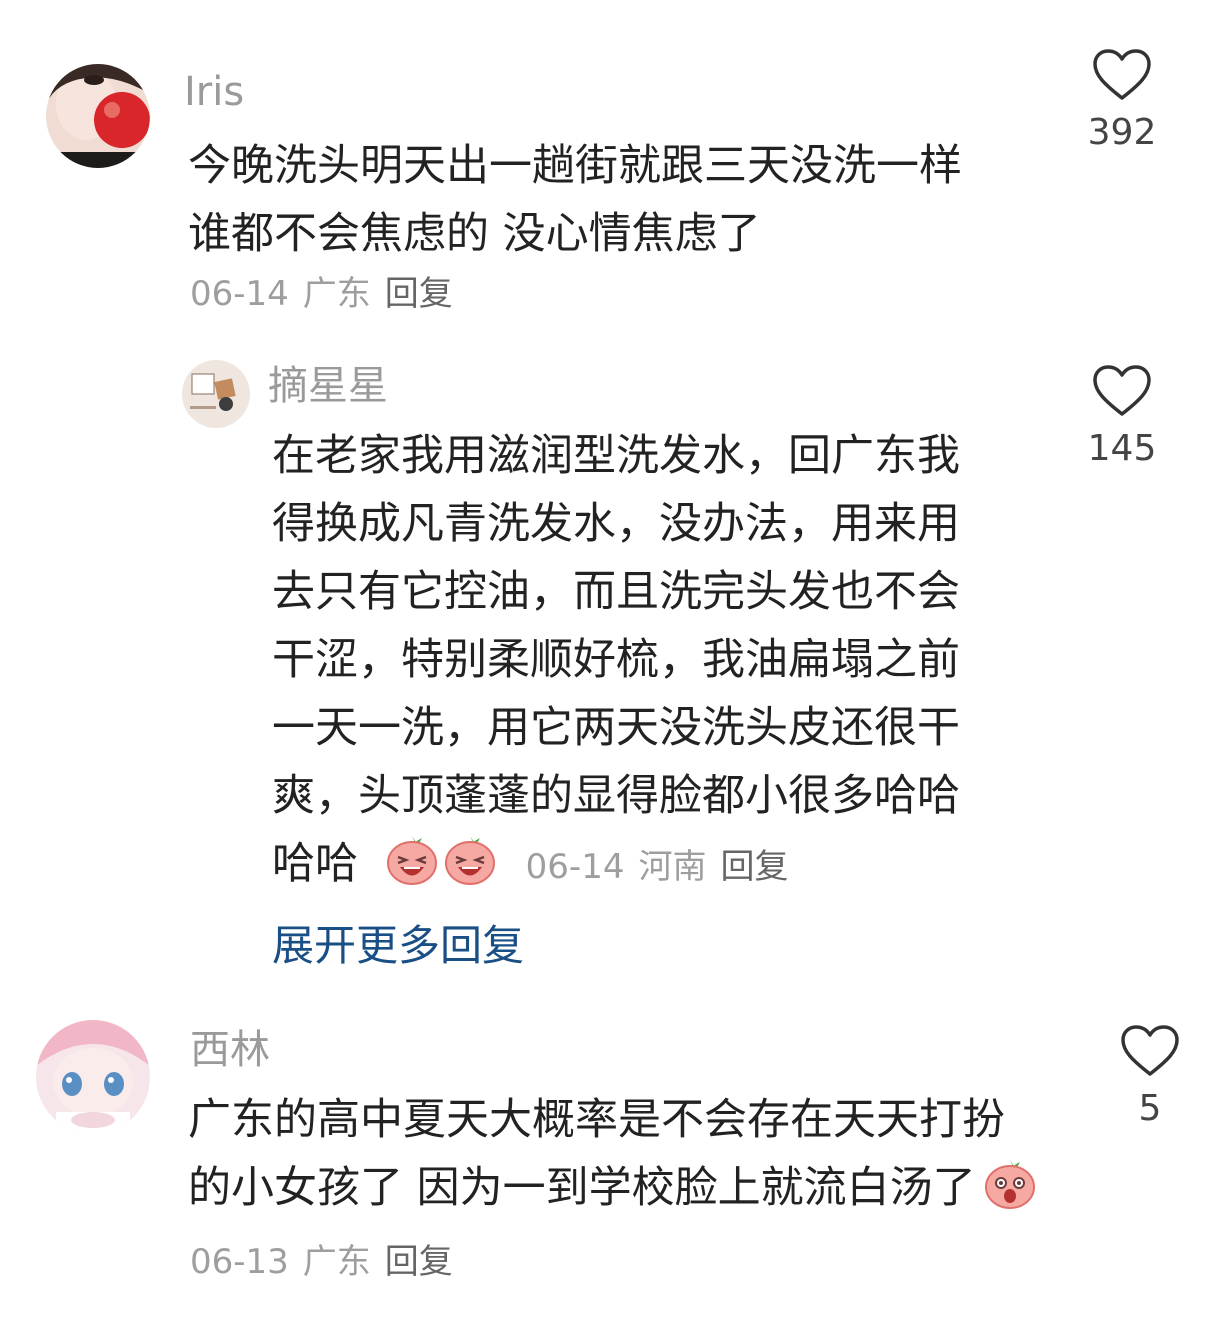 This screenshot has height=1320, width=1220. Describe the element at coordinates (230, 1050) in the screenshot. I see `username: 西林` at that location.